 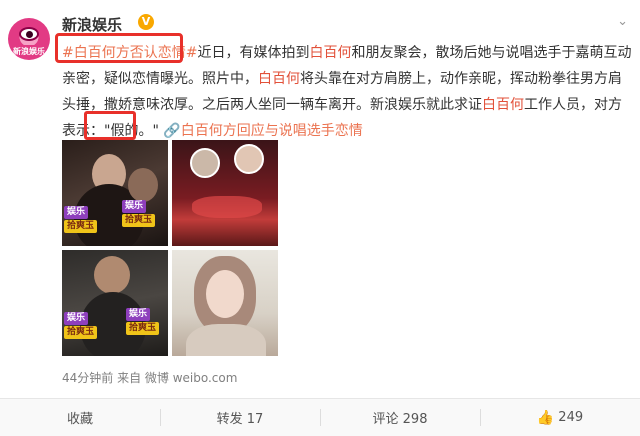 I want to click on mention-link-3: 白百何, so click(x=503, y=105).